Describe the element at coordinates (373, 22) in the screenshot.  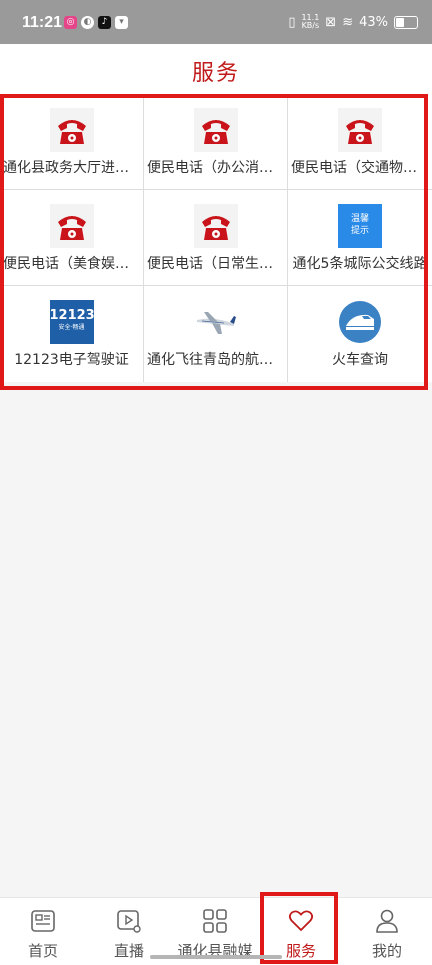
I see `battery-percent: 43%` at that location.